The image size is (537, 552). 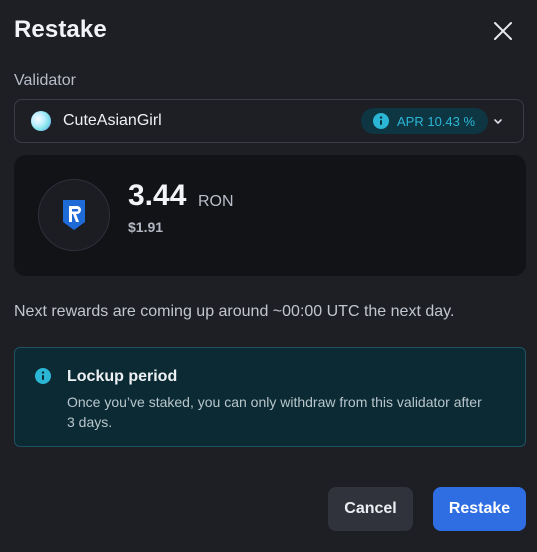 I want to click on restake-button: Restake, so click(x=479, y=509).